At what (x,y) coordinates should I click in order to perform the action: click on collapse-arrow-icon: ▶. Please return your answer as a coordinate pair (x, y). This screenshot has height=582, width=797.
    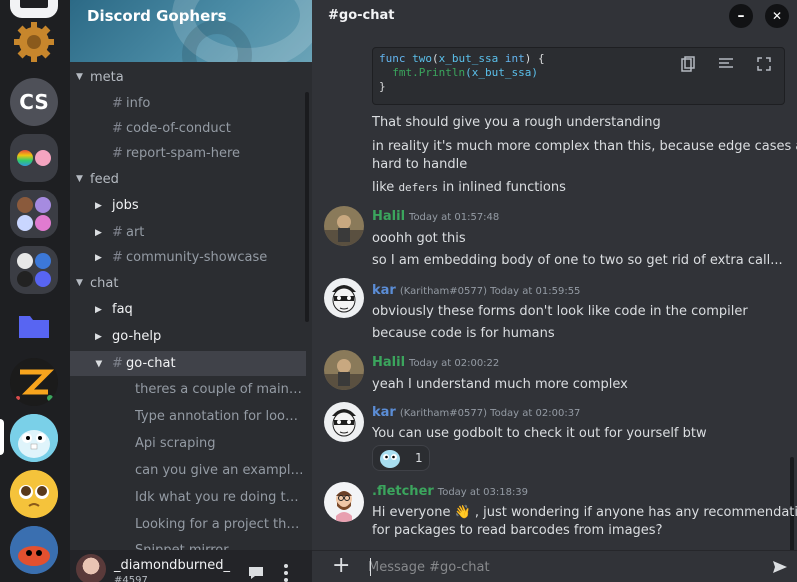
    Looking at the image, I should click on (98, 363).